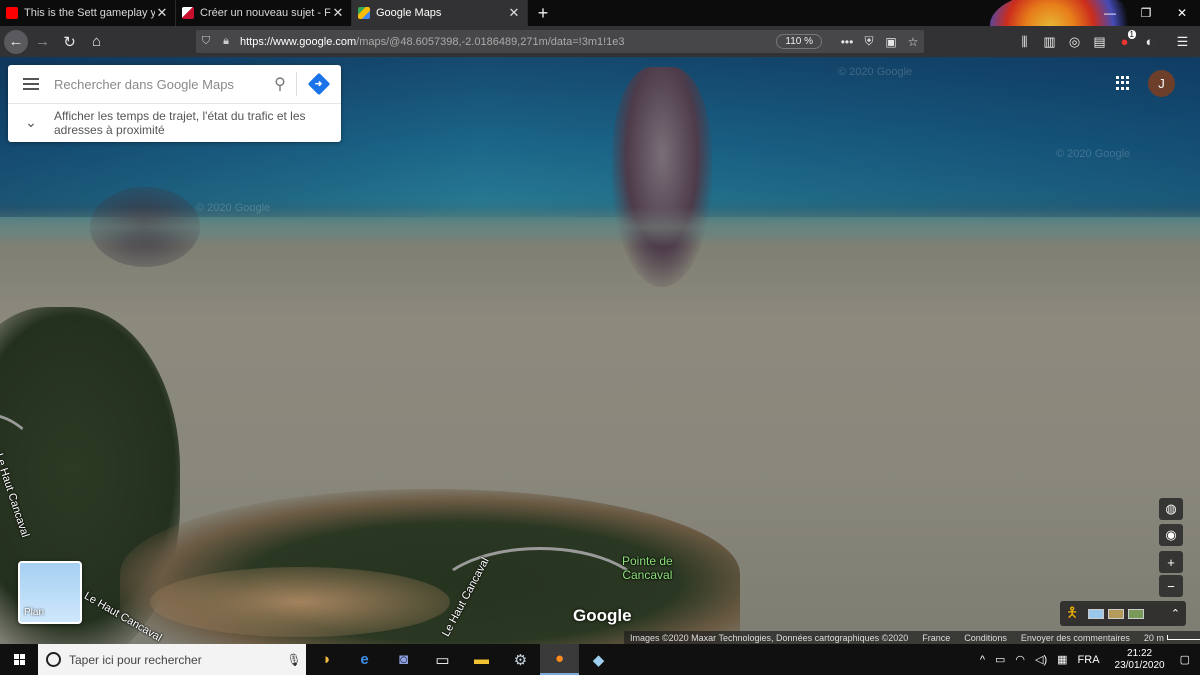 Image resolution: width=1200 pixels, height=675 pixels. I want to click on google-maps-icon, so click(364, 13).